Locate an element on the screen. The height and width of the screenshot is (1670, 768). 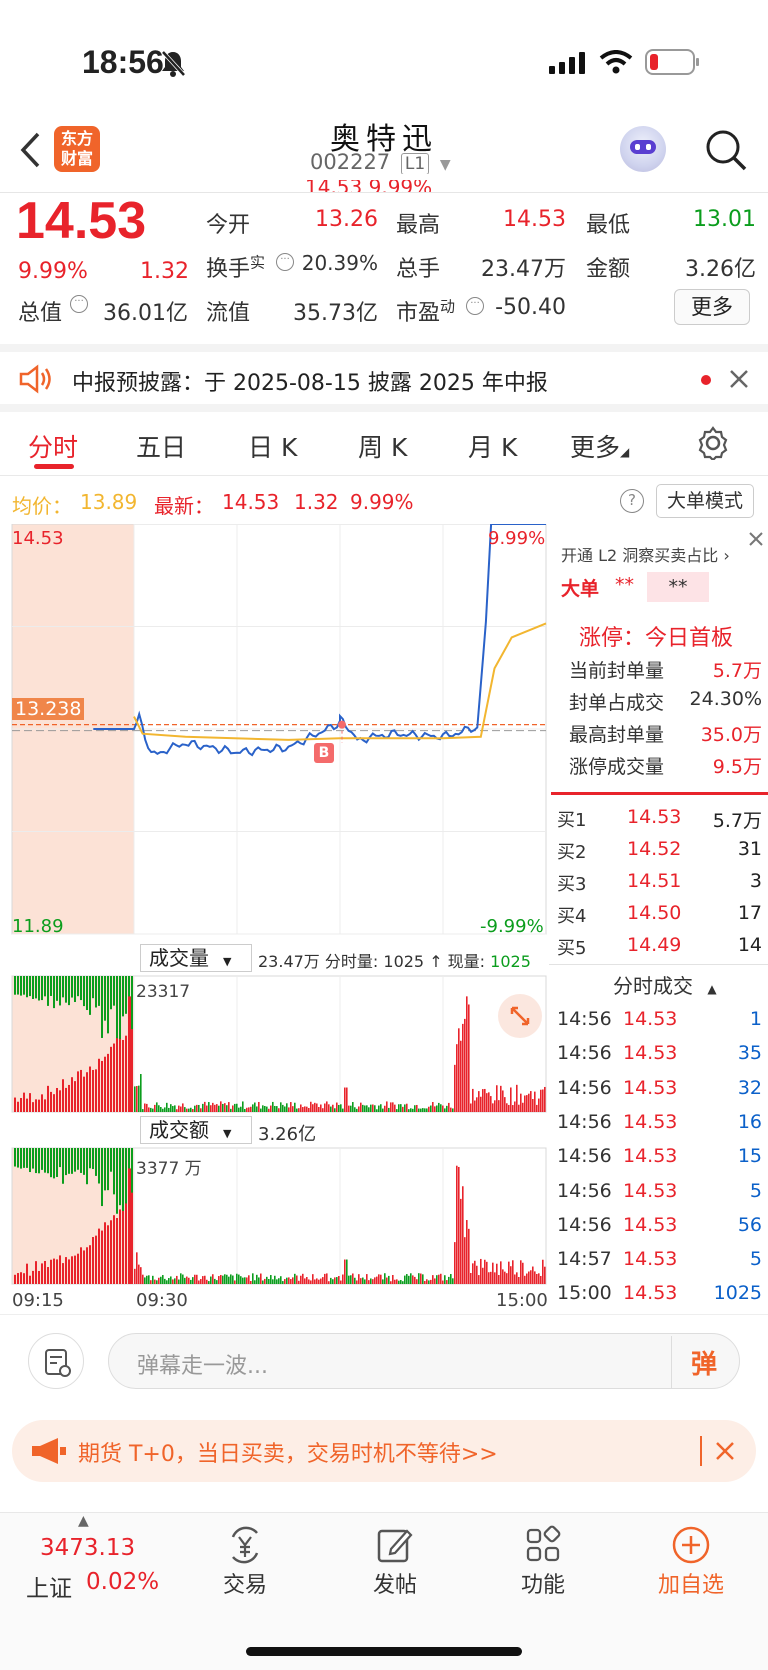
stat-value: 24.30% is located at coordinates (725, 699).